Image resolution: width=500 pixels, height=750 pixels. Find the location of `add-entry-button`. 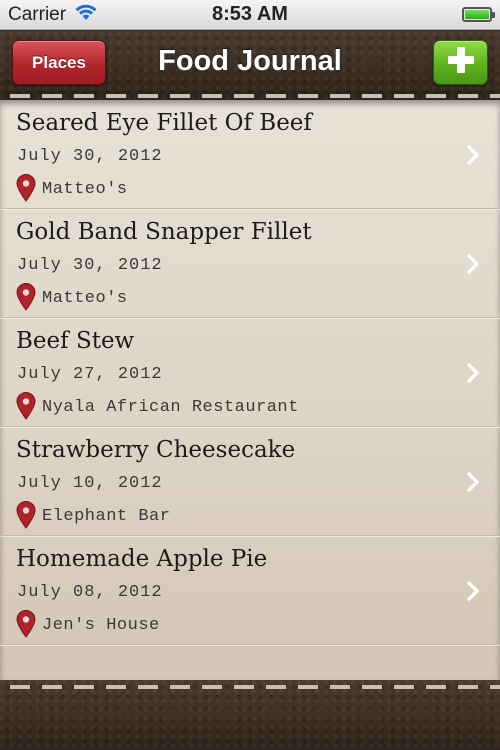

add-entry-button is located at coordinates (460, 62).